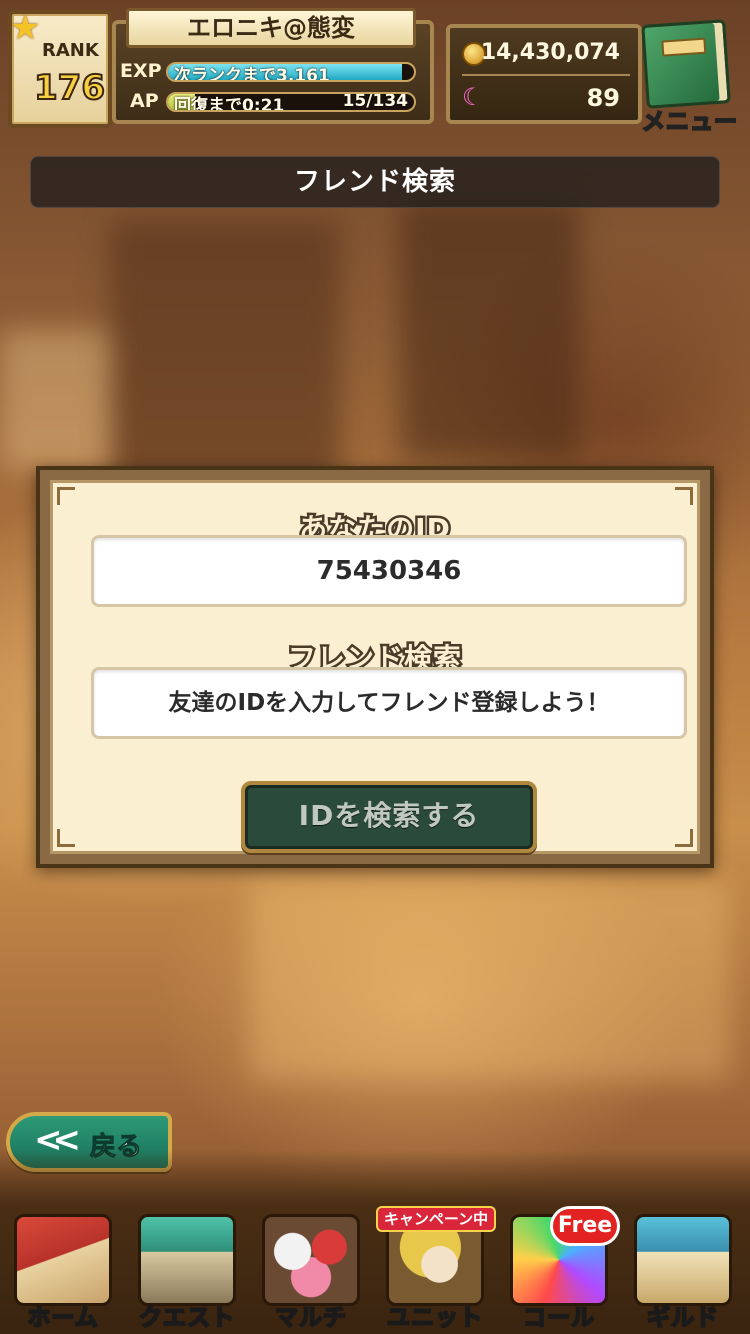 This screenshot has height=1334, width=750. Describe the element at coordinates (603, 98) in the screenshot. I see `gem-count: 89` at that location.